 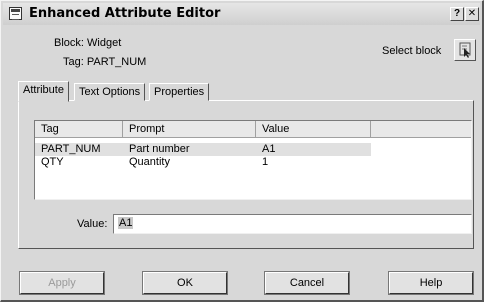 What do you see at coordinates (241, 14) in the screenshot?
I see `title-bar: Enhanced Attribute Editor ? ✕` at bounding box center [241, 14].